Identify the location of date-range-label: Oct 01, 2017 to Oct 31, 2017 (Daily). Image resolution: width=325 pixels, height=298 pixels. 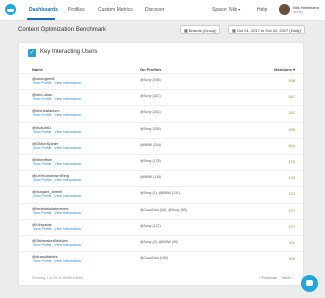
(268, 30).